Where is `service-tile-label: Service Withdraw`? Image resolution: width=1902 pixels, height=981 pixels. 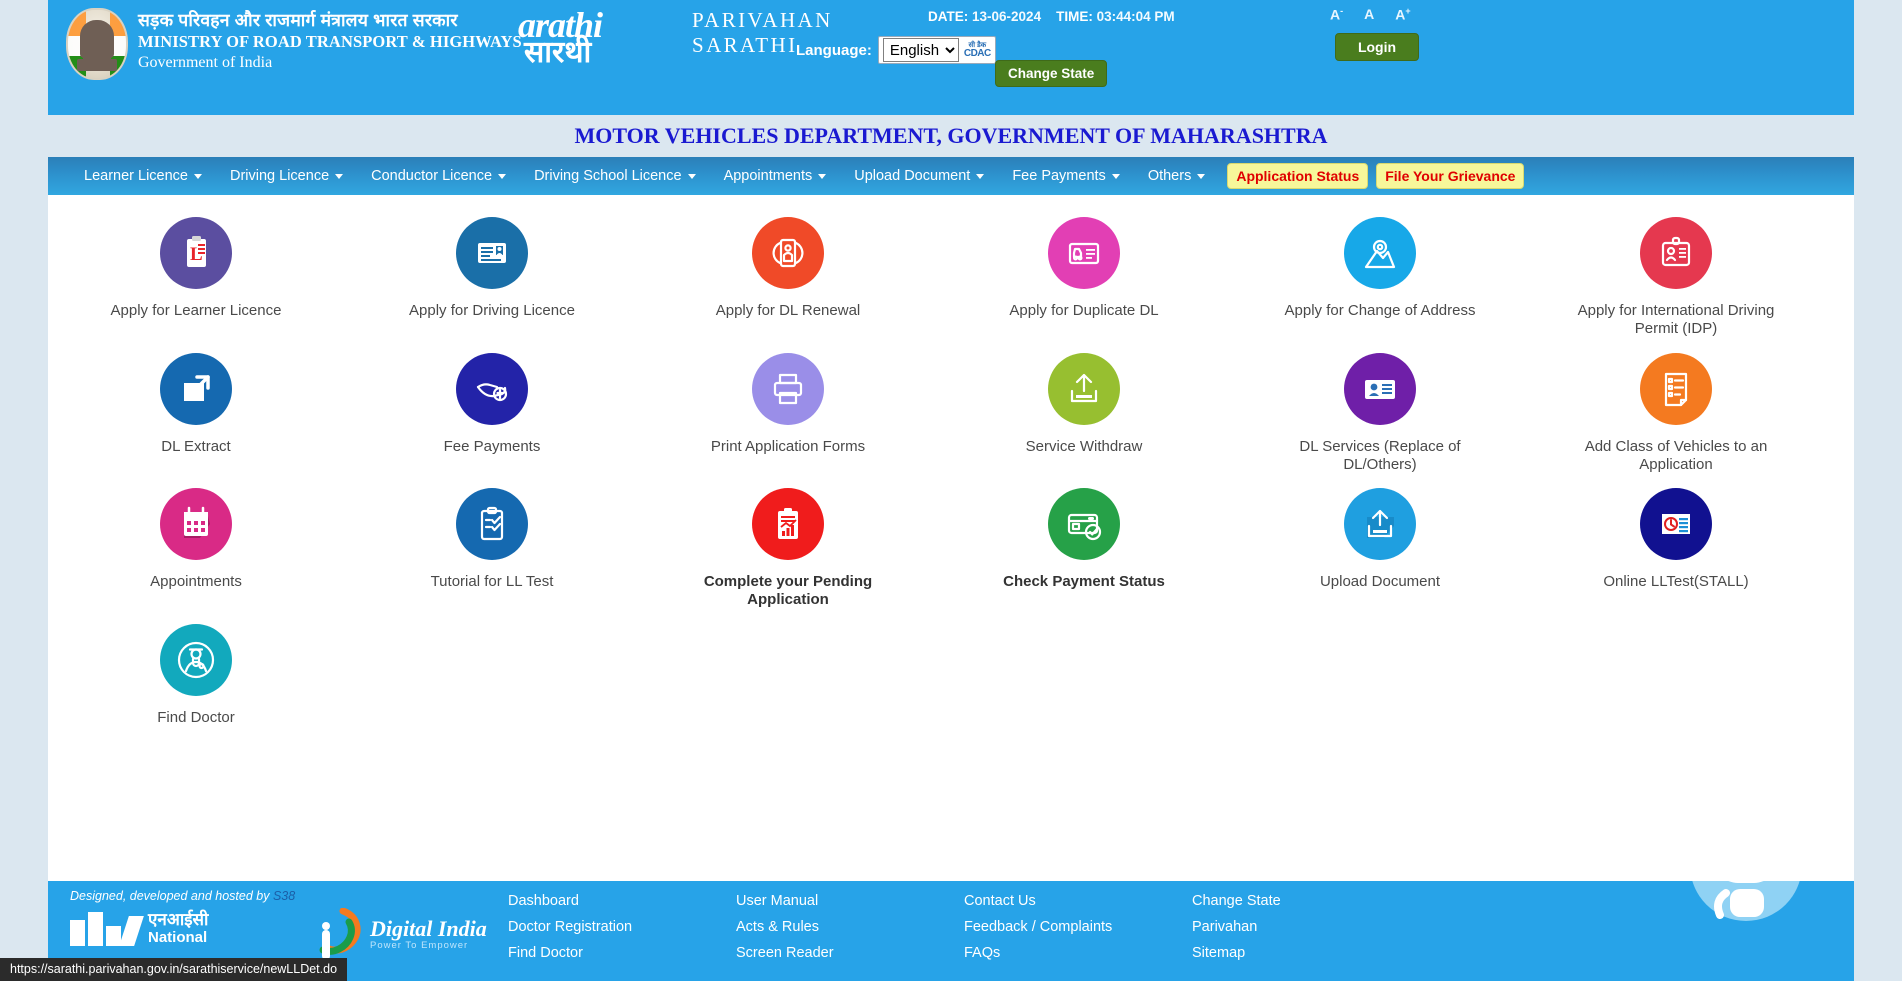
service-tile-label: Service Withdraw is located at coordinates (1084, 446).